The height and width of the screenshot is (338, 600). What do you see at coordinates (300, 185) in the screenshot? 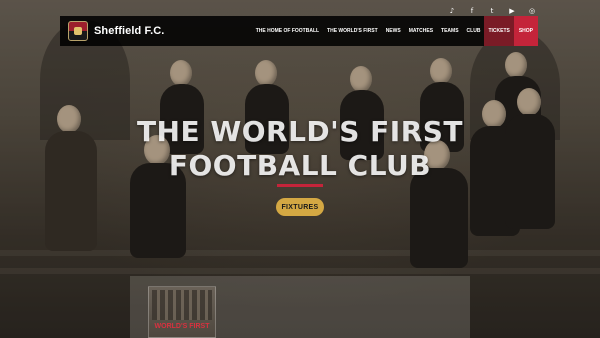
I see `headline-underline` at bounding box center [300, 185].